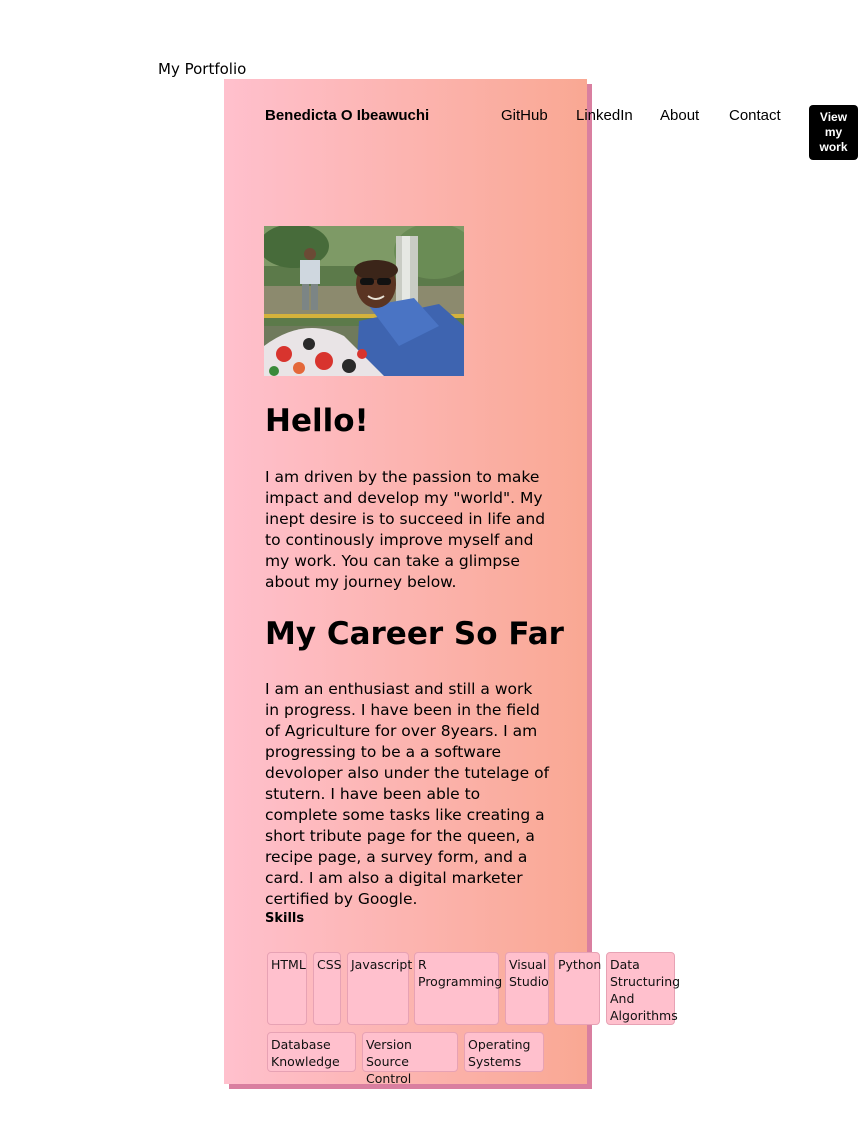 This screenshot has height=1143, width=858. I want to click on profile-photo, so click(364, 301).